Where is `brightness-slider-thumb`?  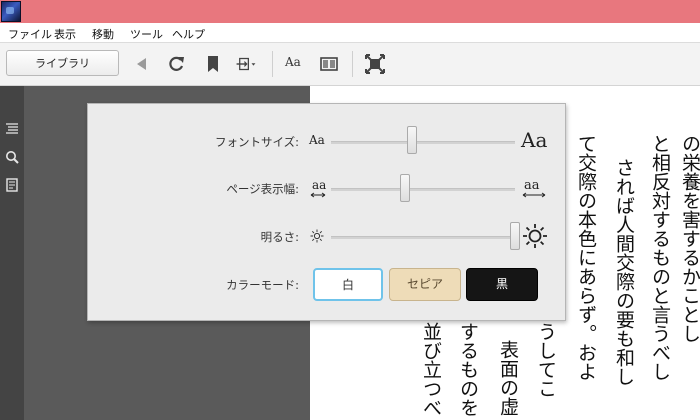
brightness-slider-thumb is located at coordinates (515, 236).